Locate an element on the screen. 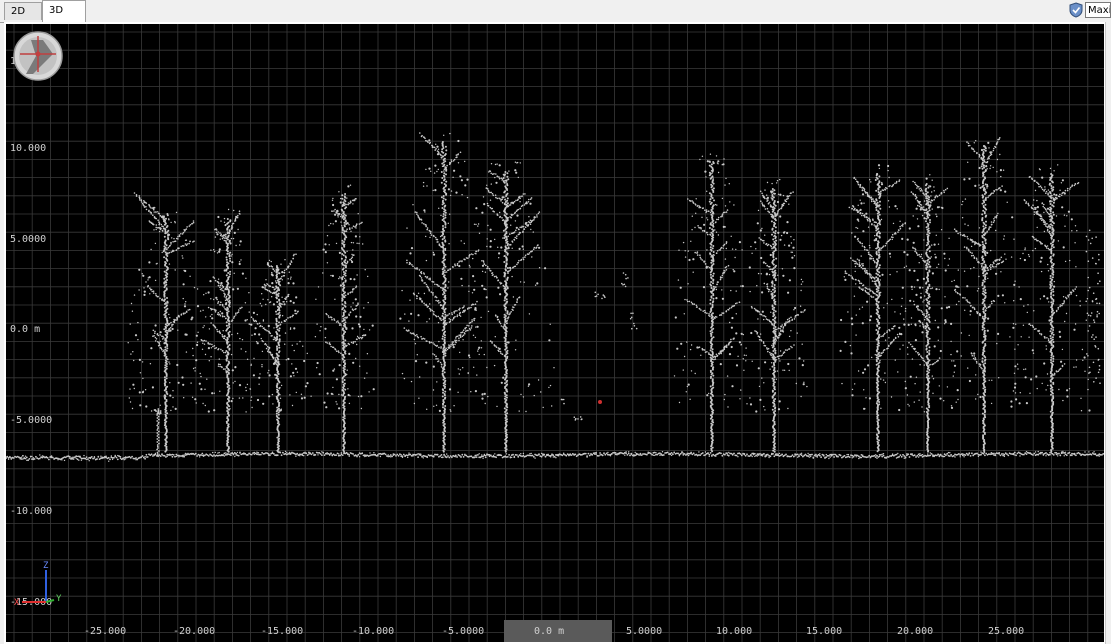 The width and height of the screenshot is (1111, 644). shield-icon is located at coordinates (1076, 10).